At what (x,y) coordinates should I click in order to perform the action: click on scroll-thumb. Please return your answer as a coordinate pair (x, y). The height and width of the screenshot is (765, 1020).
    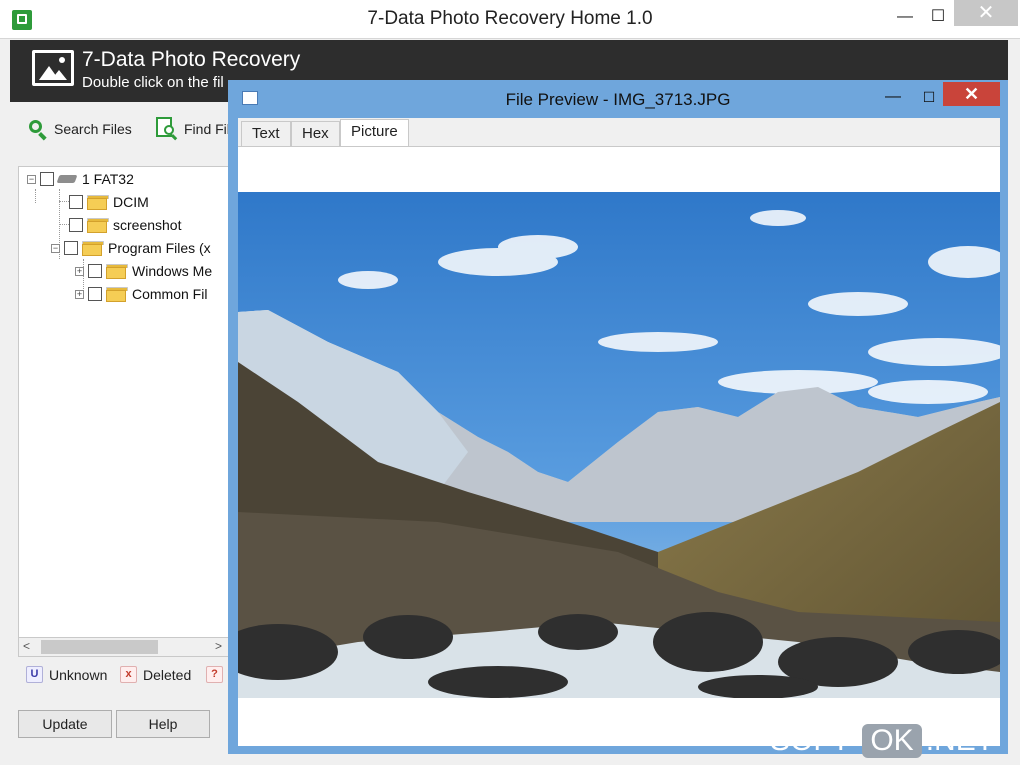
    Looking at the image, I should click on (99, 647).